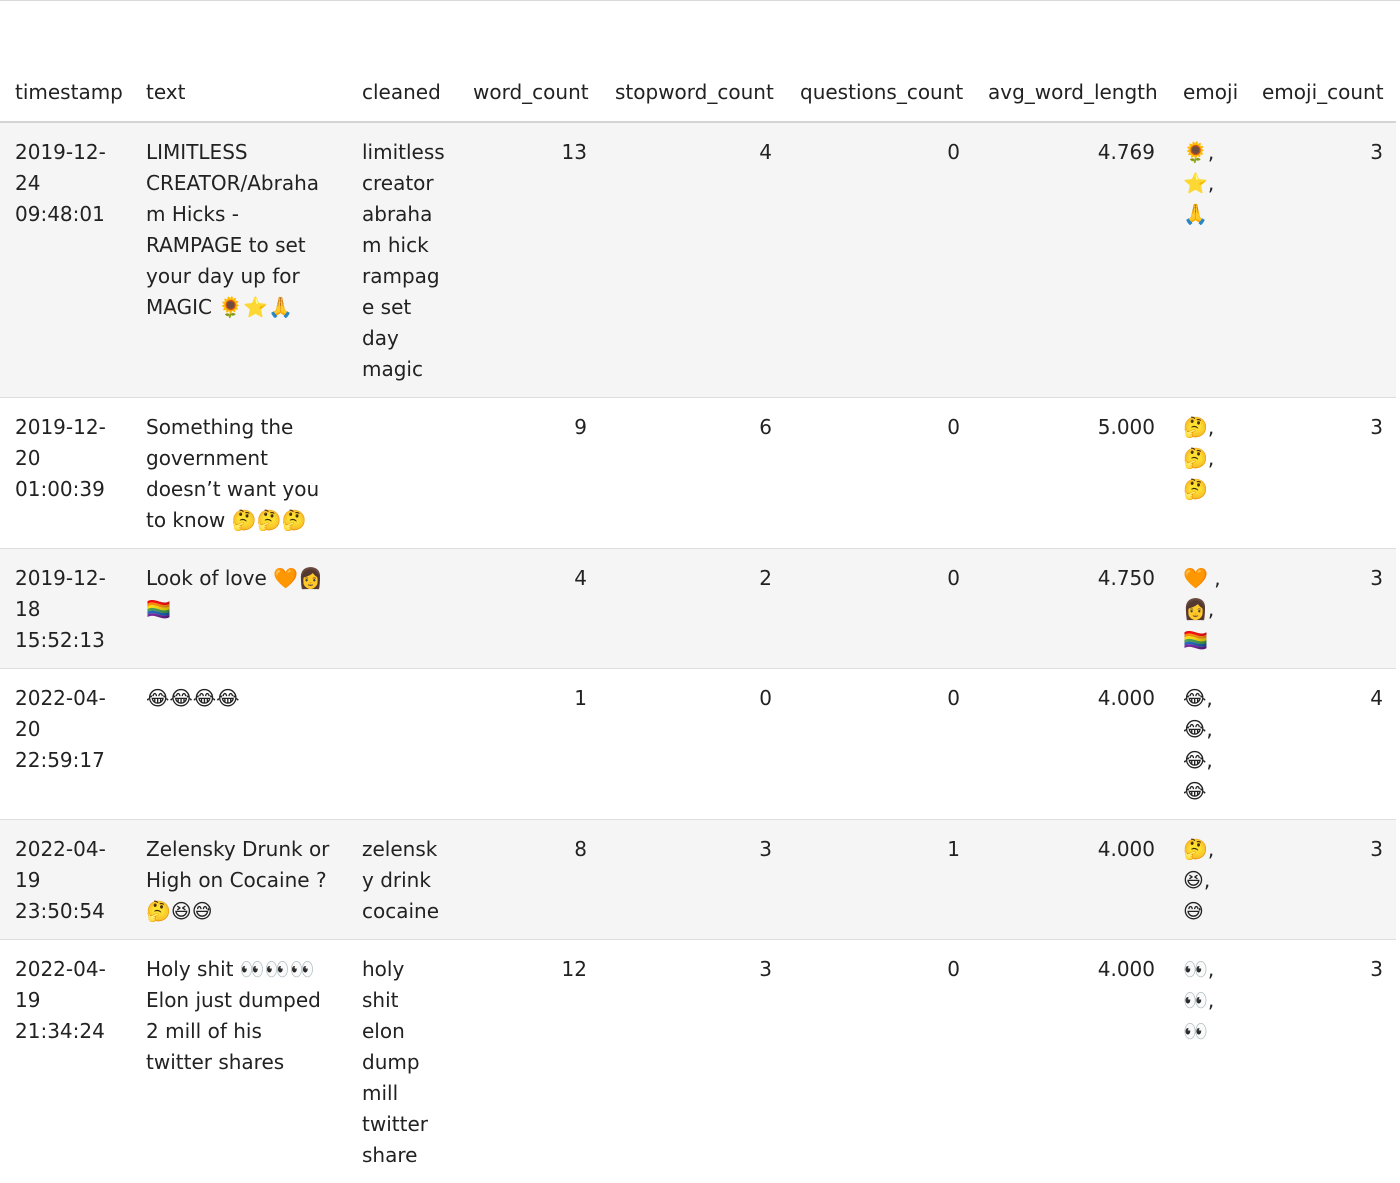  I want to click on cell-avg-word-length: 4.750, so click(1070, 609).